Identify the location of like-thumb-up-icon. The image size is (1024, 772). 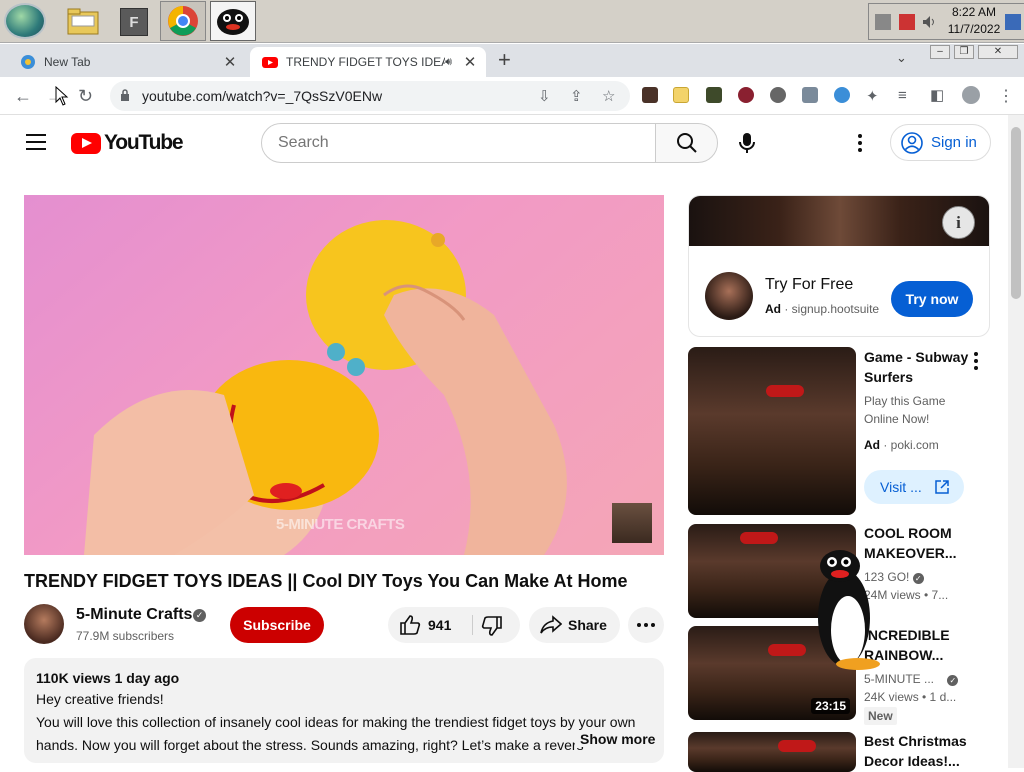
(410, 625).